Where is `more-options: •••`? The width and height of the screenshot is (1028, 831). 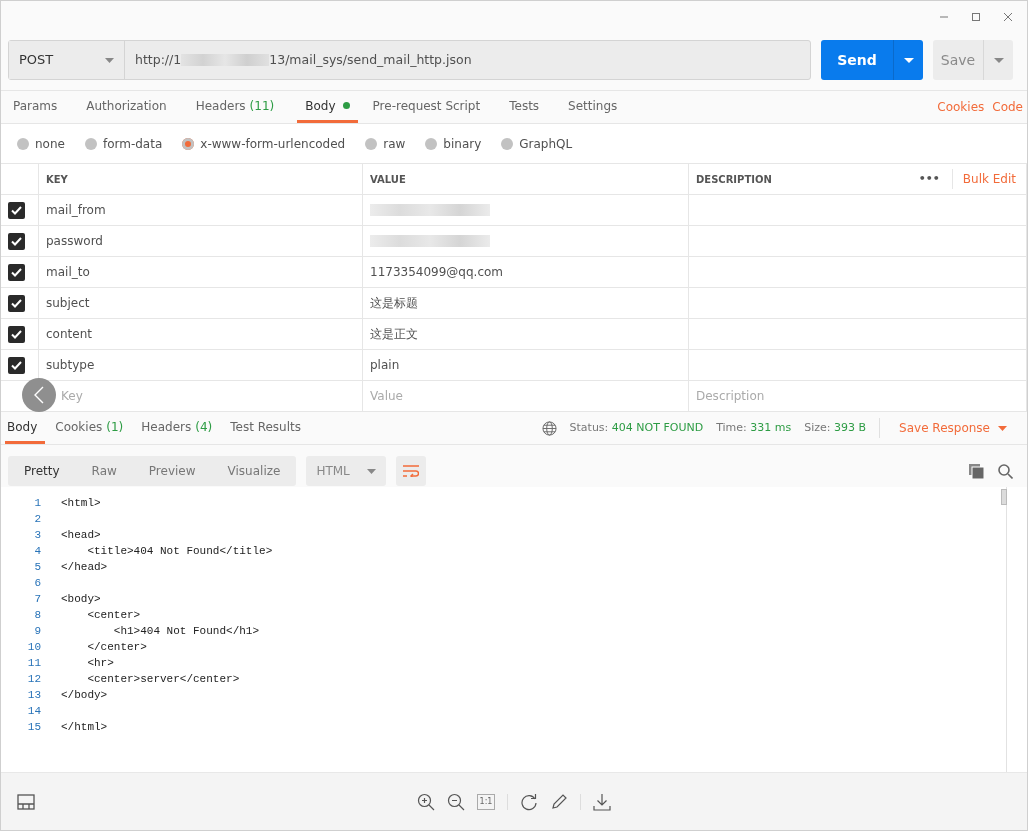 more-options: ••• is located at coordinates (929, 179).